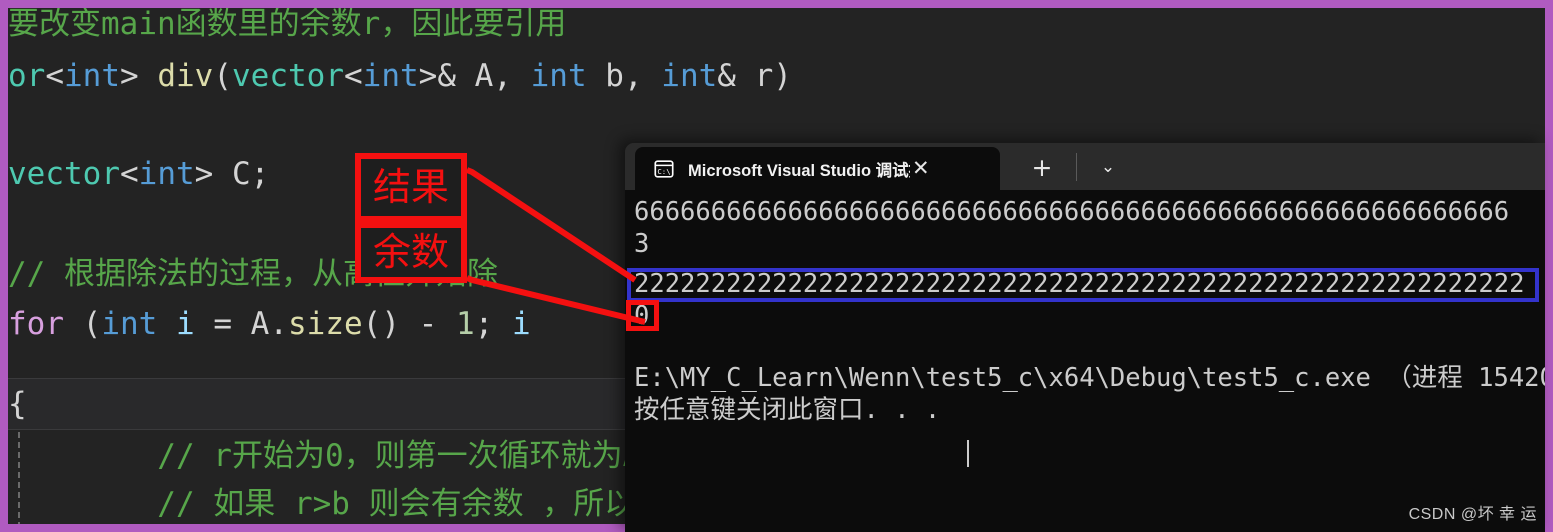 The image size is (1553, 532). I want to click on code-token: // r开始为0，则第一次循环就为A, so click(325, 456).